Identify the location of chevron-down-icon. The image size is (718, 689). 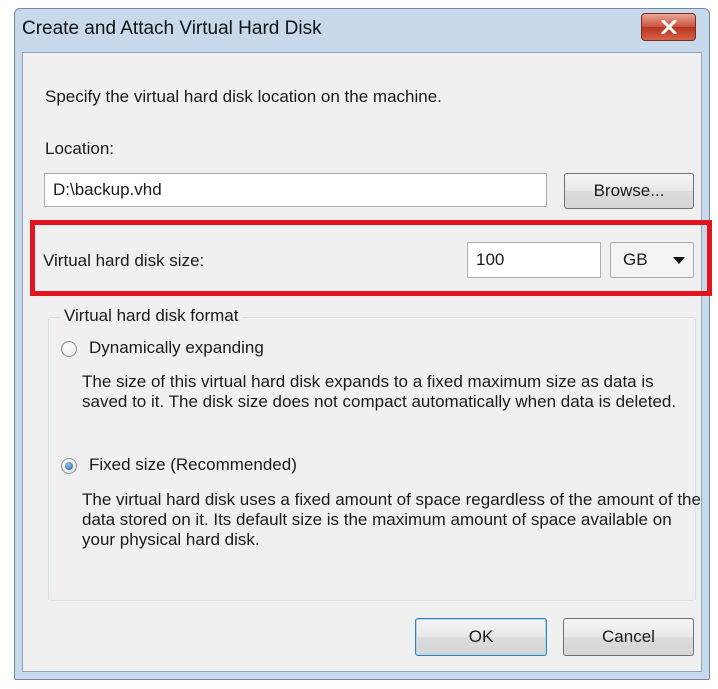
(679, 260).